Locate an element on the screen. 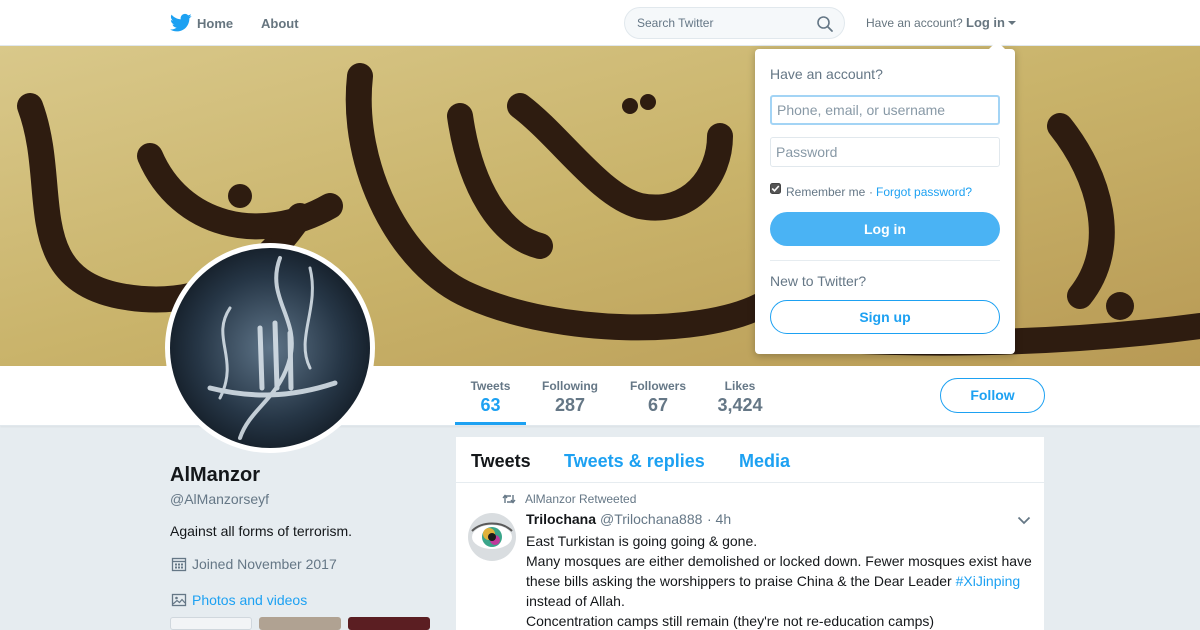 The height and width of the screenshot is (630, 1200). tab-media: Media is located at coordinates (764, 461).